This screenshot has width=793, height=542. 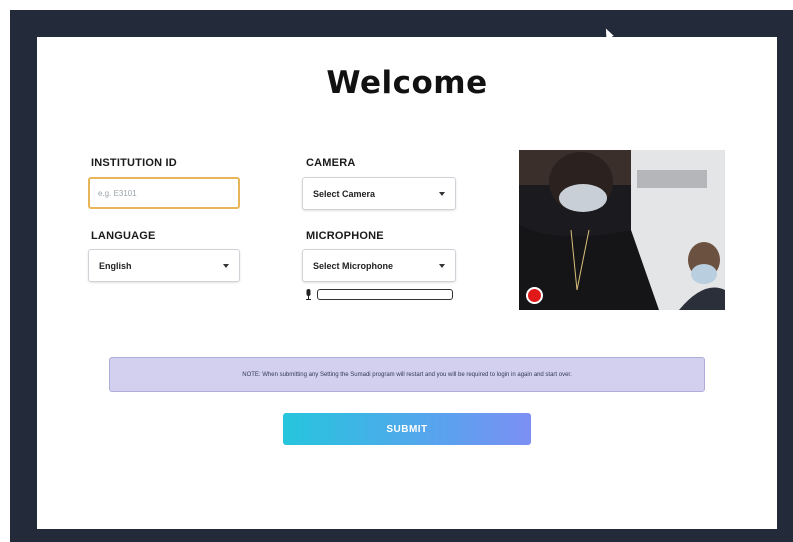 I want to click on page-title: Welcome, so click(x=407, y=83).